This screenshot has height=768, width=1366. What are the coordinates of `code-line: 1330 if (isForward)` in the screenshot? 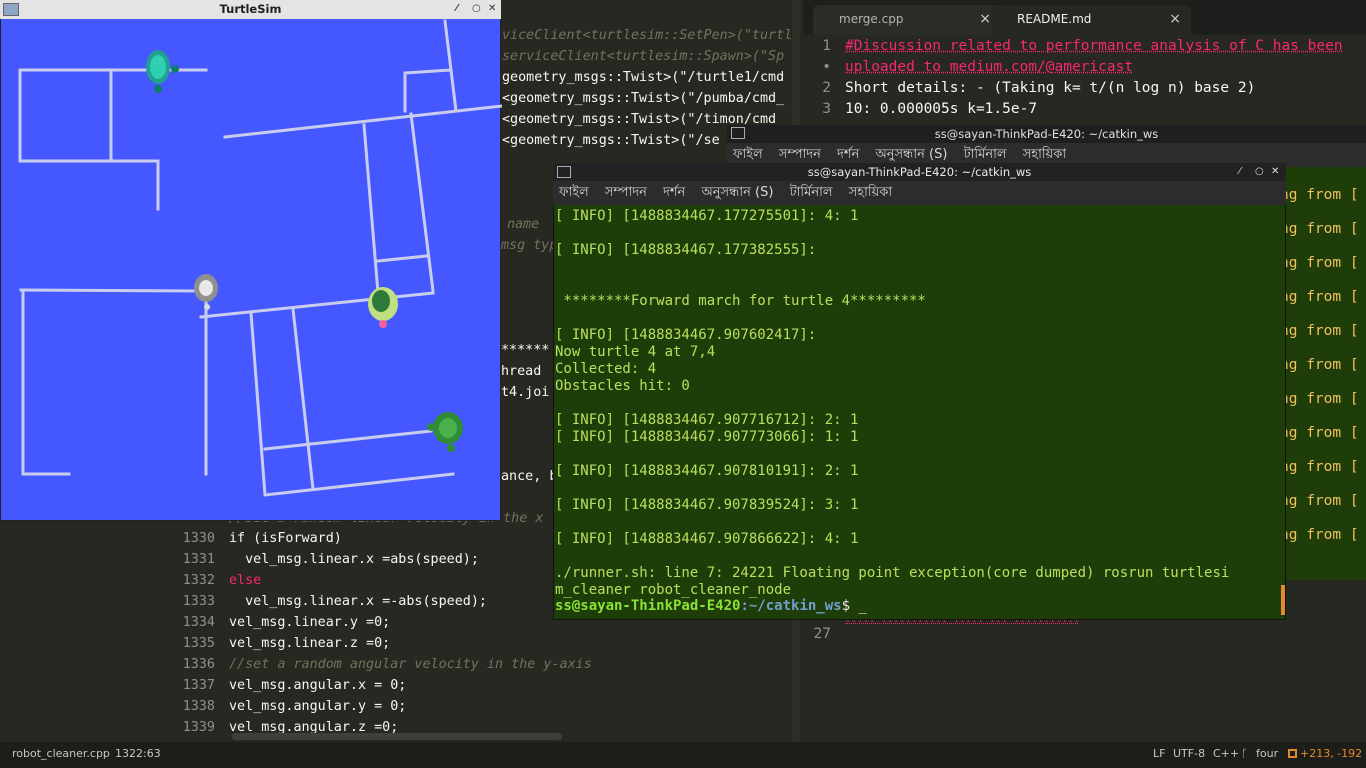 It's located at (262, 538).